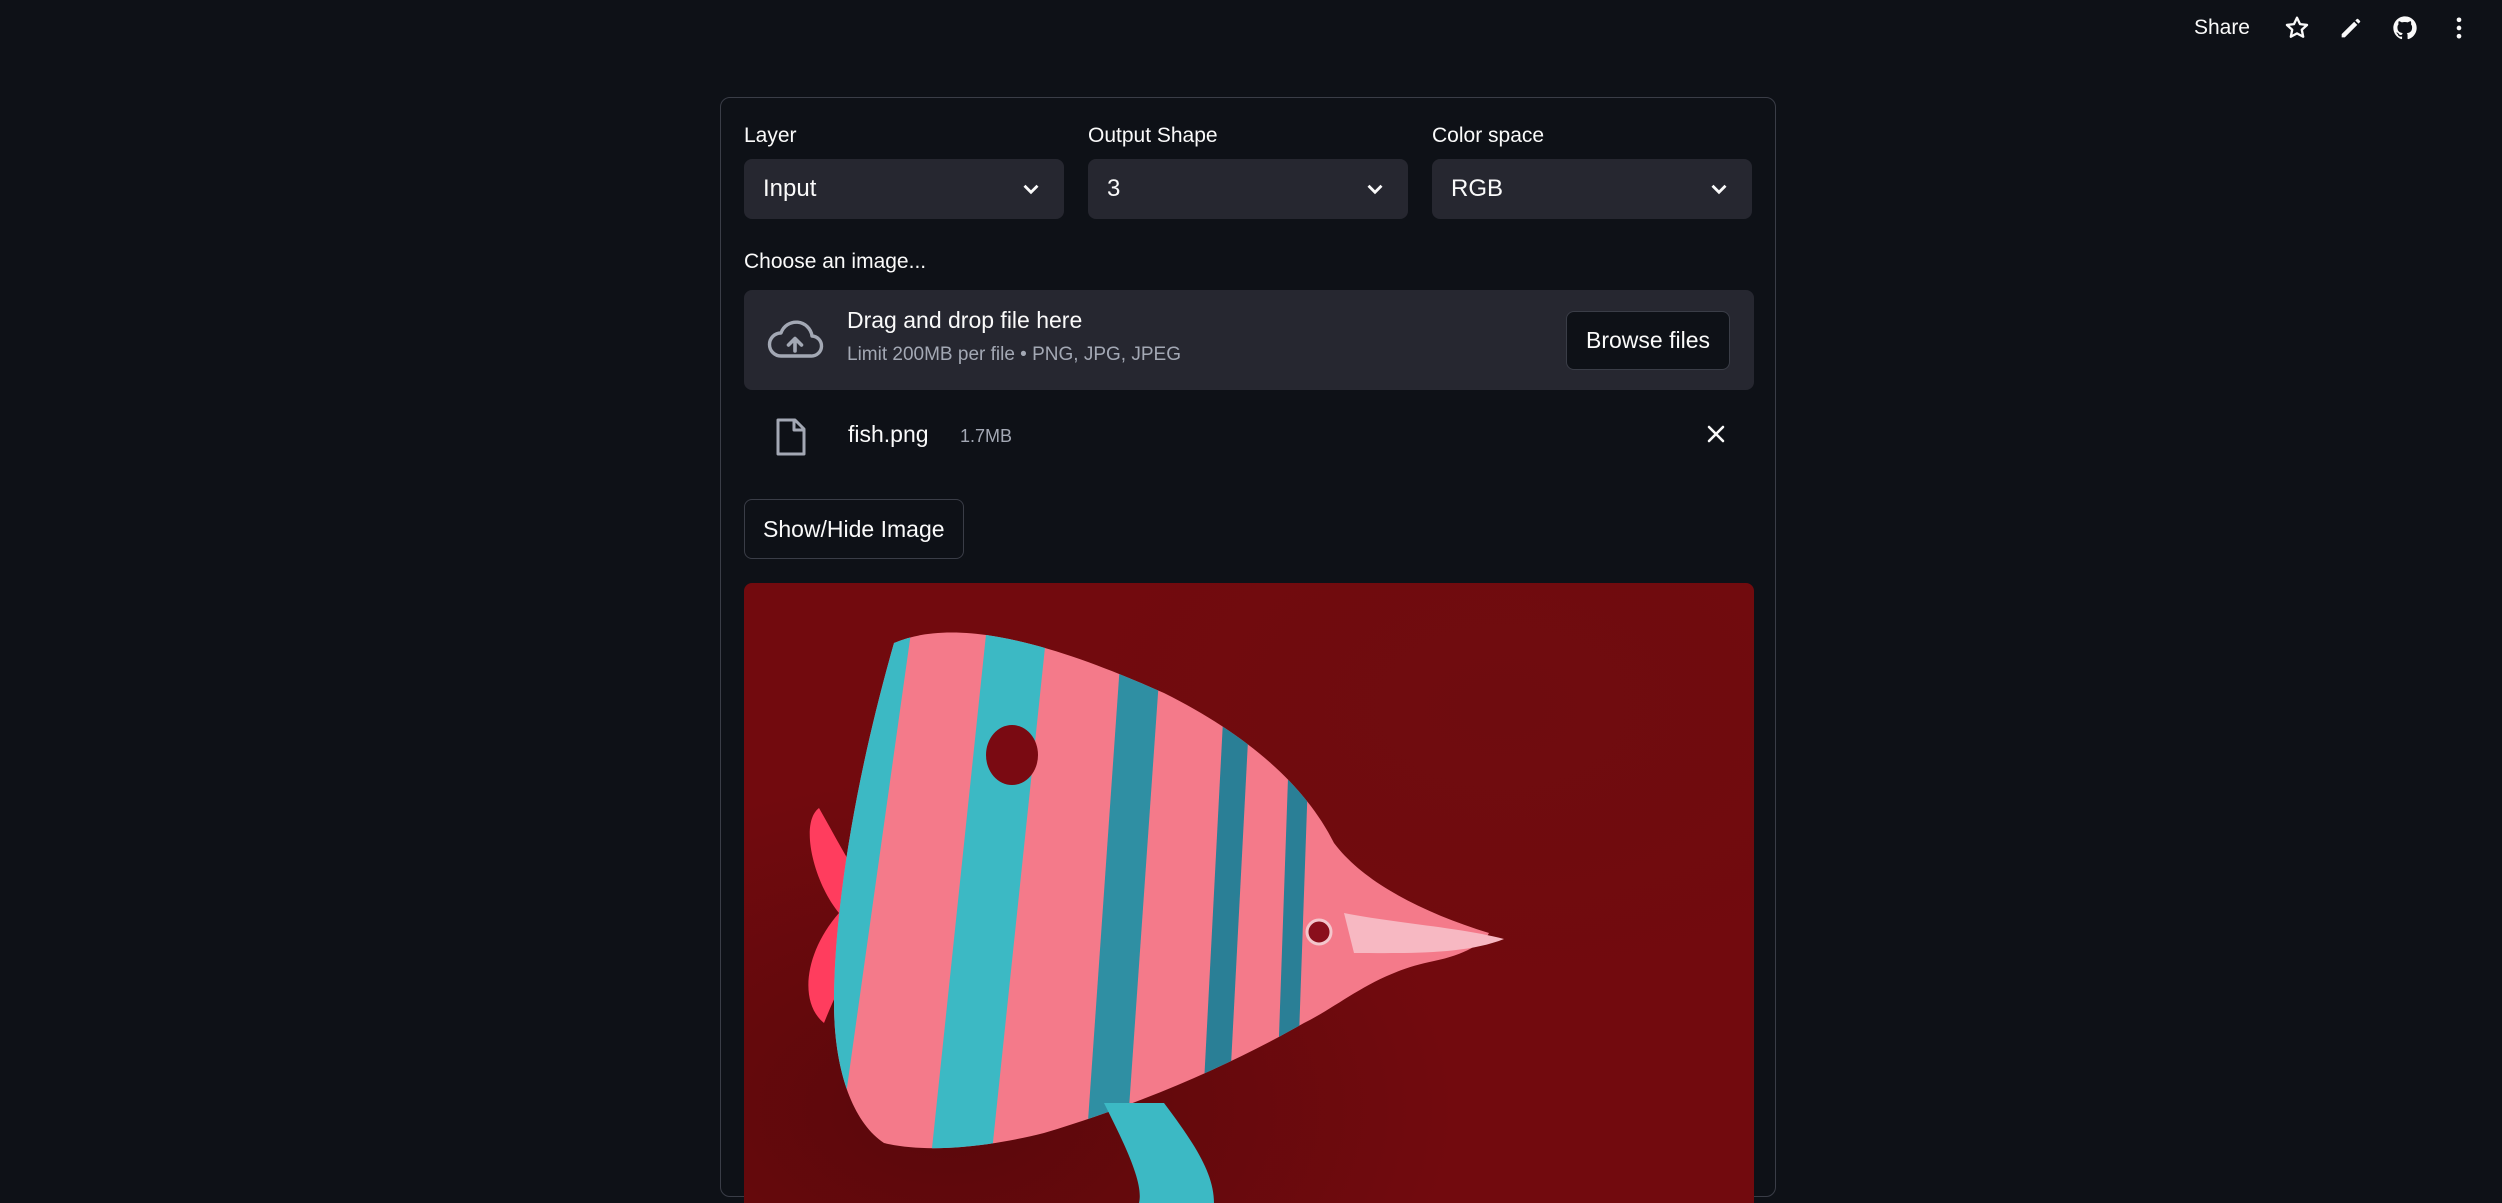 This screenshot has width=2502, height=1203. I want to click on output-shape-select: 3, so click(1248, 189).